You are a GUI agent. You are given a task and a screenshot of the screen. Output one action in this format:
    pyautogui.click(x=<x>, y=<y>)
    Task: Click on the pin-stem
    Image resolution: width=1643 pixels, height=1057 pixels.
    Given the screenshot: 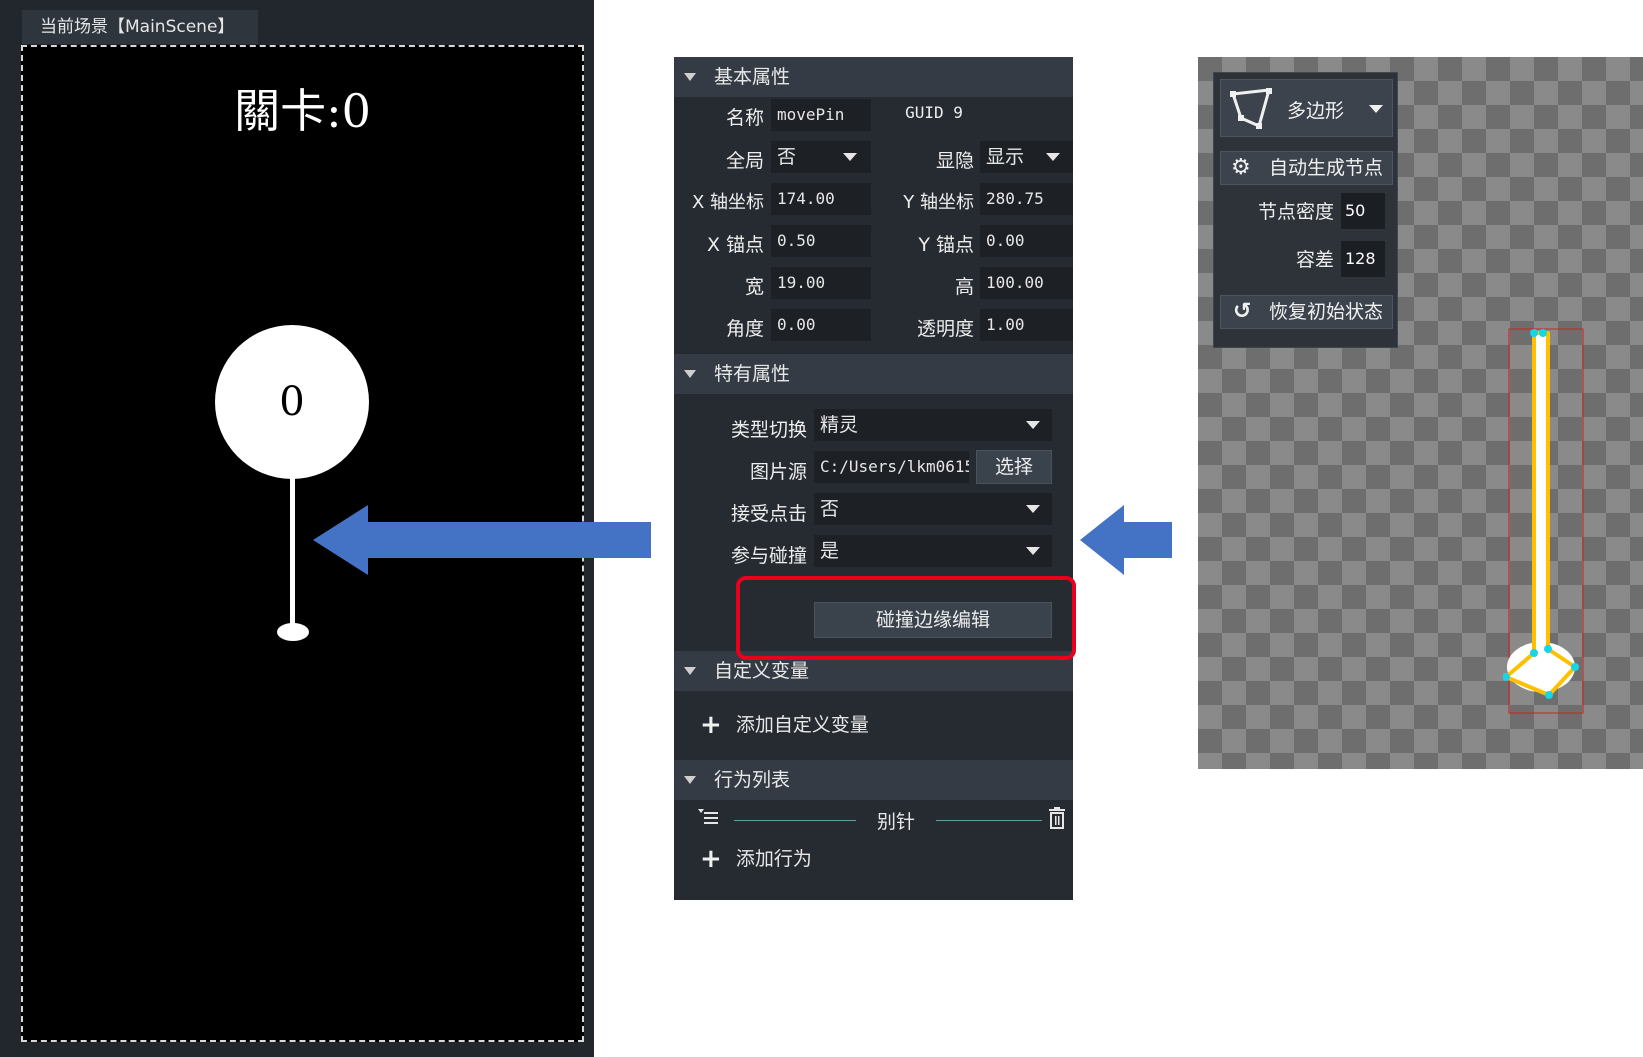 What is the action you would take?
    pyautogui.click(x=292, y=552)
    